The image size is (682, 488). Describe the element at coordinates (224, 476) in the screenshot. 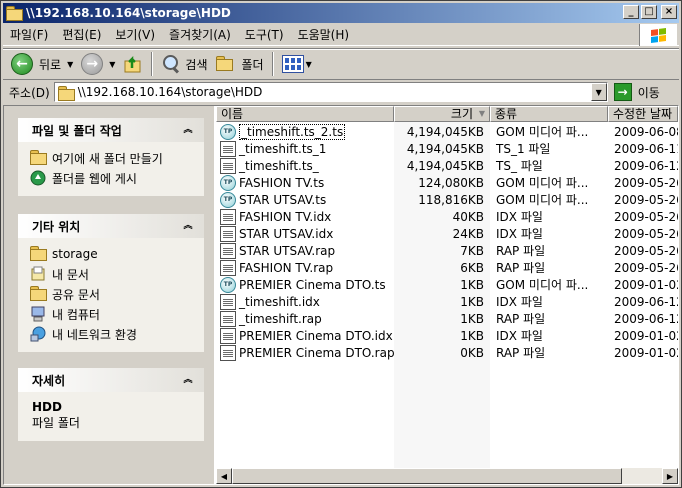

I see `scroll-left-icon: ◀` at that location.